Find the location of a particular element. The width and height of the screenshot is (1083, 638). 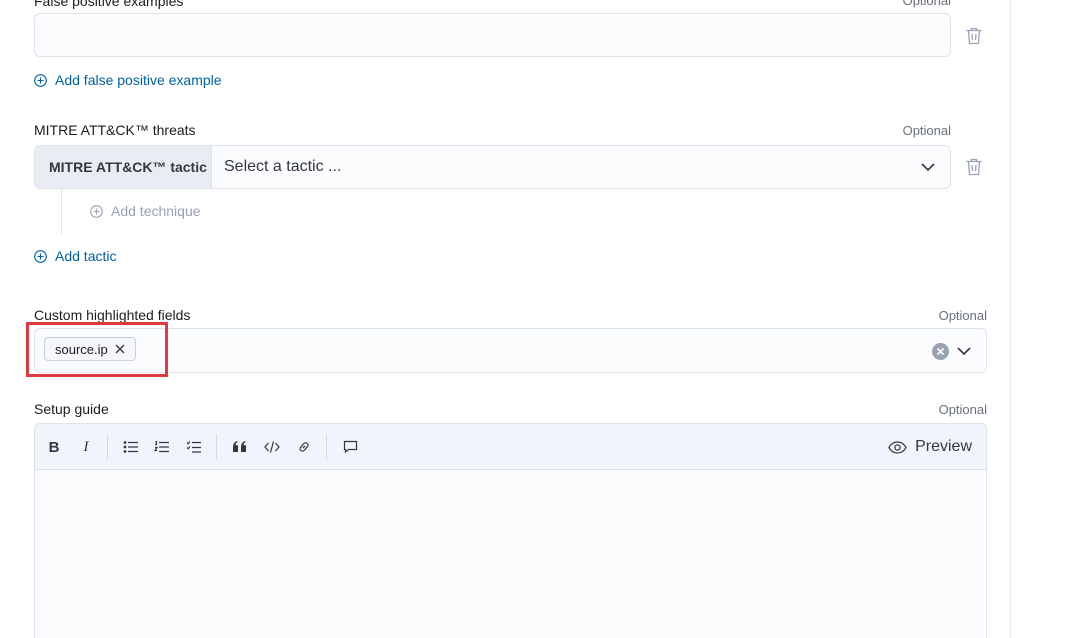

eye-icon is located at coordinates (897, 447).